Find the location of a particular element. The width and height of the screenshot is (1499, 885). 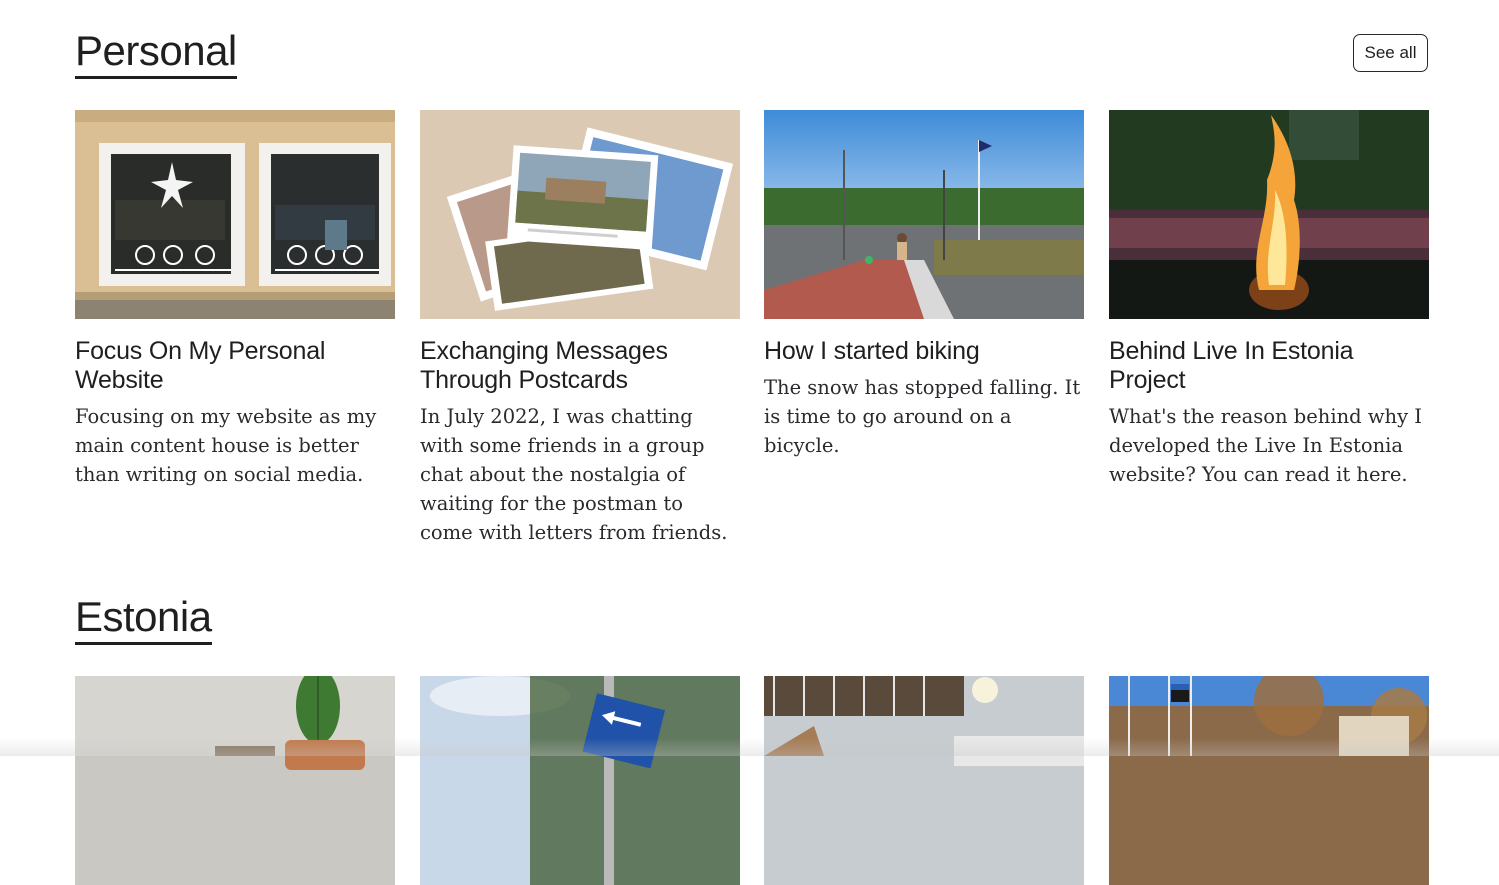

cafe-window-photo is located at coordinates (235, 214).